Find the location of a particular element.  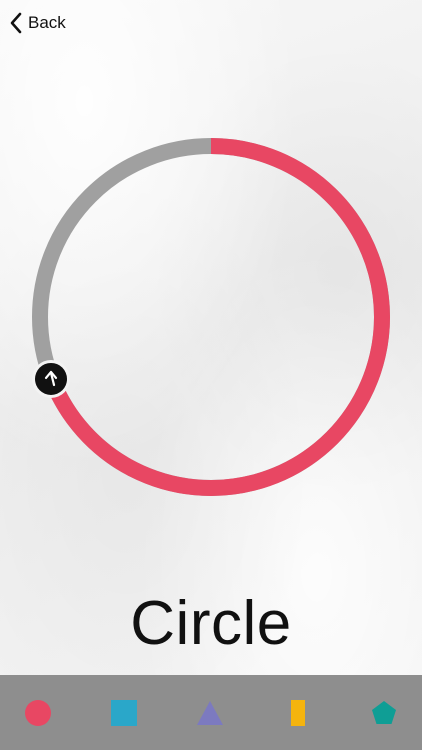

handle-body is located at coordinates (51, 378).